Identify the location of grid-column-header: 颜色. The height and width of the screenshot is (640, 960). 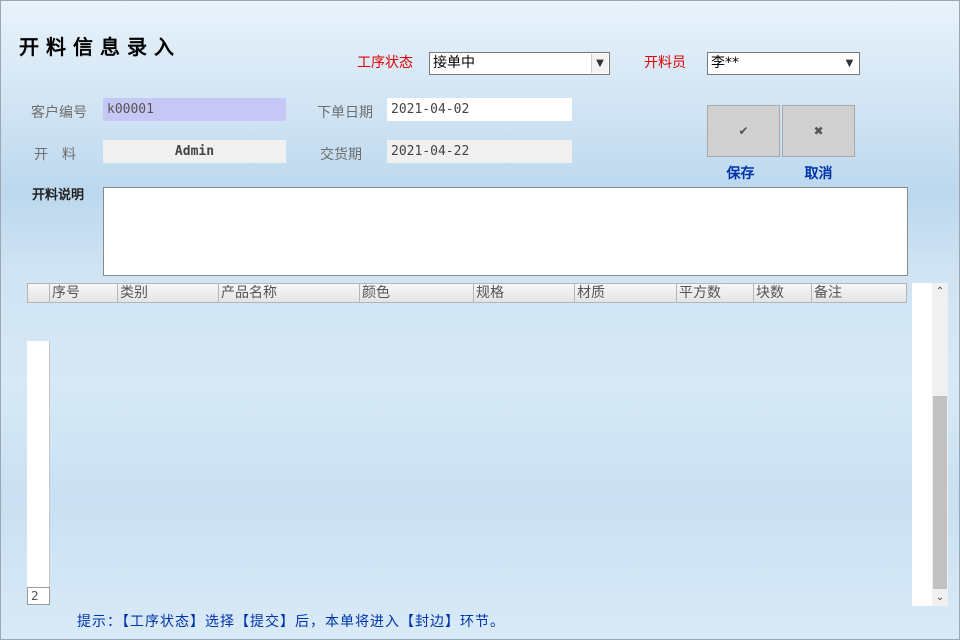
(417, 293).